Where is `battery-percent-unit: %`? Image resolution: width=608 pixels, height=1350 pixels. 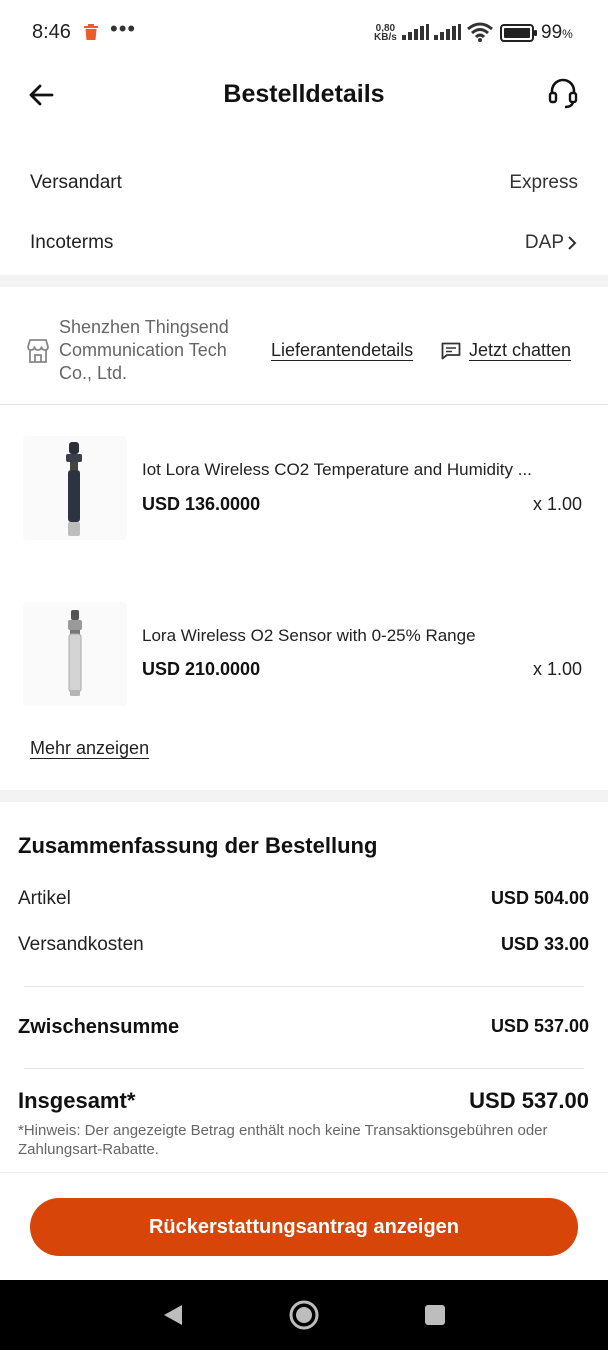 battery-percent-unit: % is located at coordinates (567, 34).